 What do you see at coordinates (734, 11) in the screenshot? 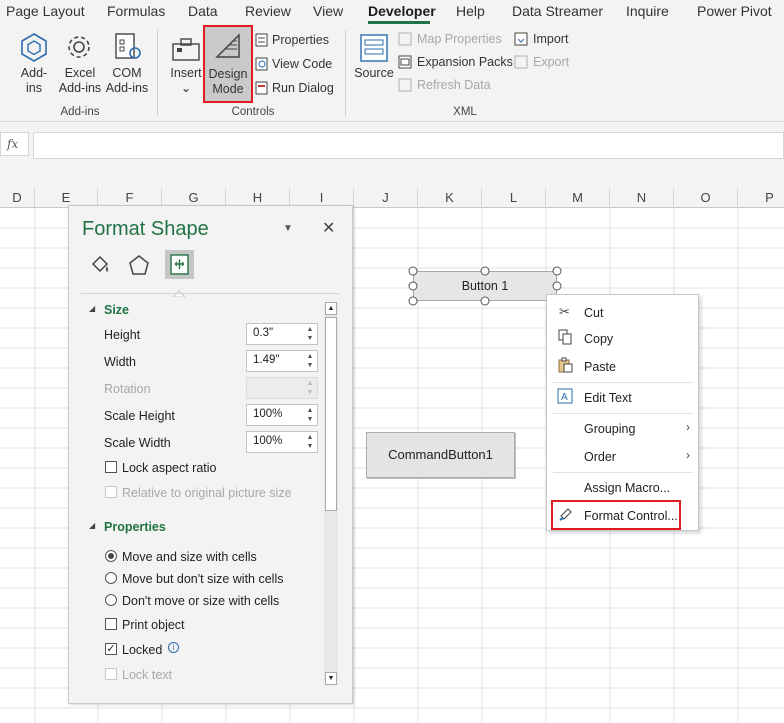
I see `tab-power-pivot: Power Pivot` at bounding box center [734, 11].